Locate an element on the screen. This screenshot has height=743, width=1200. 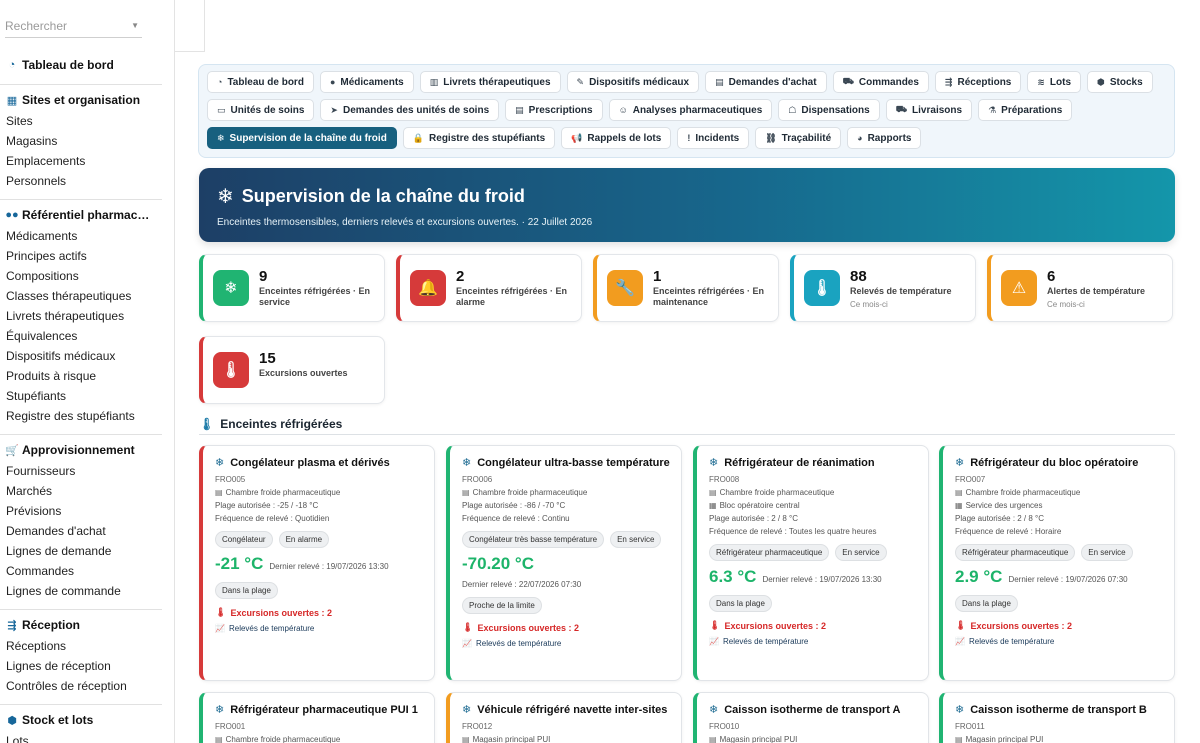
wrench-icon: 🔧 is located at coordinates (625, 288).